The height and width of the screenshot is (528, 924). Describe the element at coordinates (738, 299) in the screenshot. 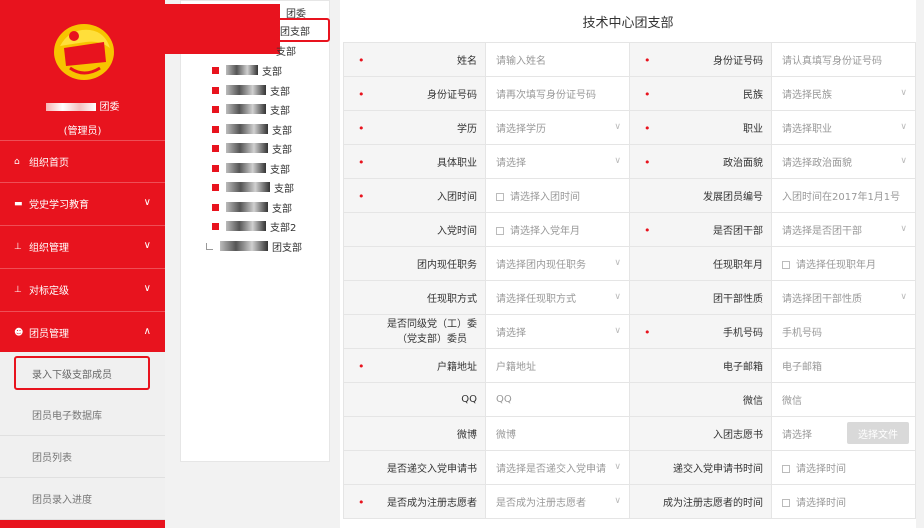

I see `field-label-text: 团干部性质` at that location.